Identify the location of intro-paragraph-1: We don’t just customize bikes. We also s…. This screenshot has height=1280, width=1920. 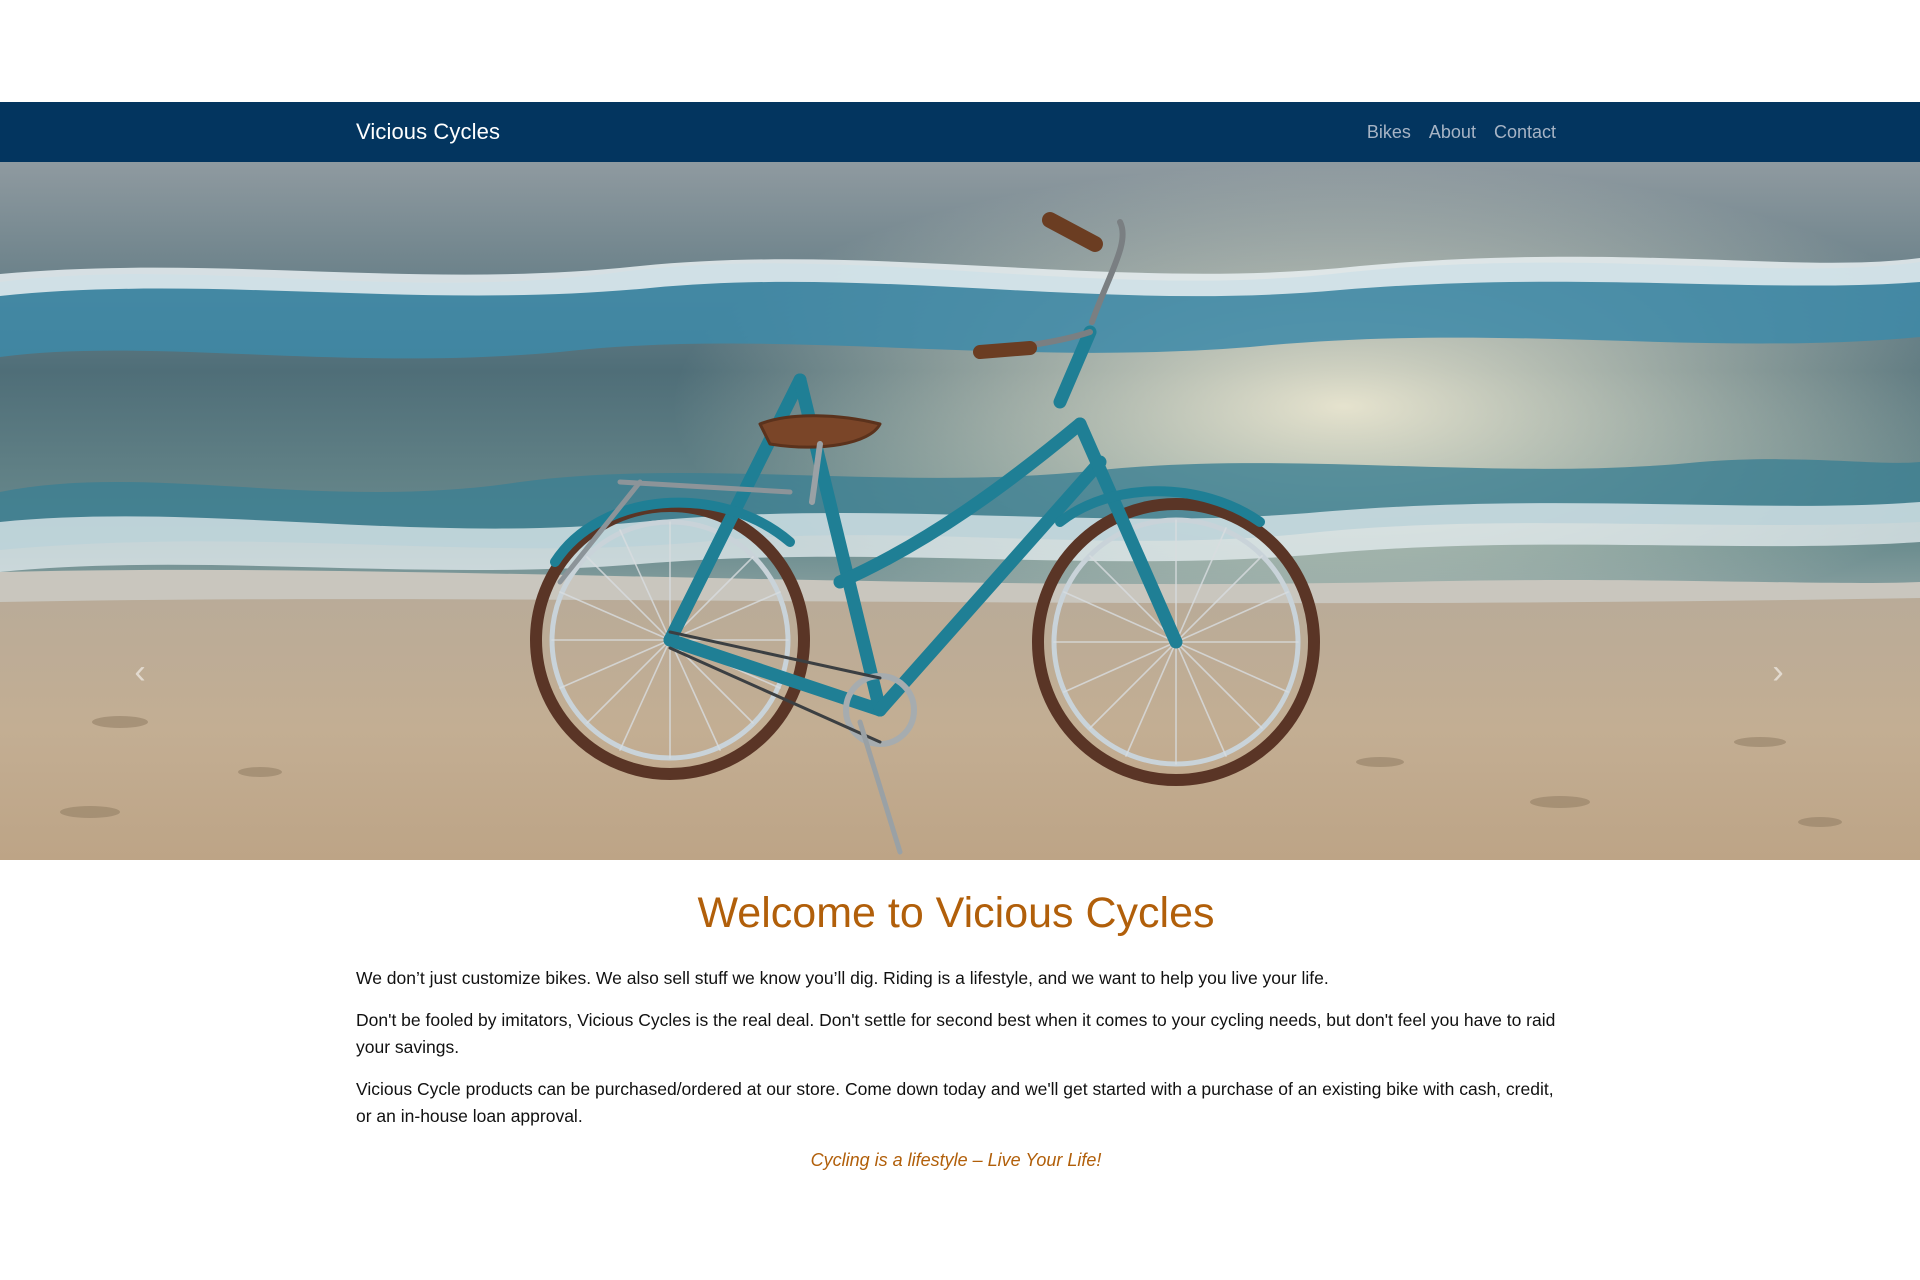
(842, 978).